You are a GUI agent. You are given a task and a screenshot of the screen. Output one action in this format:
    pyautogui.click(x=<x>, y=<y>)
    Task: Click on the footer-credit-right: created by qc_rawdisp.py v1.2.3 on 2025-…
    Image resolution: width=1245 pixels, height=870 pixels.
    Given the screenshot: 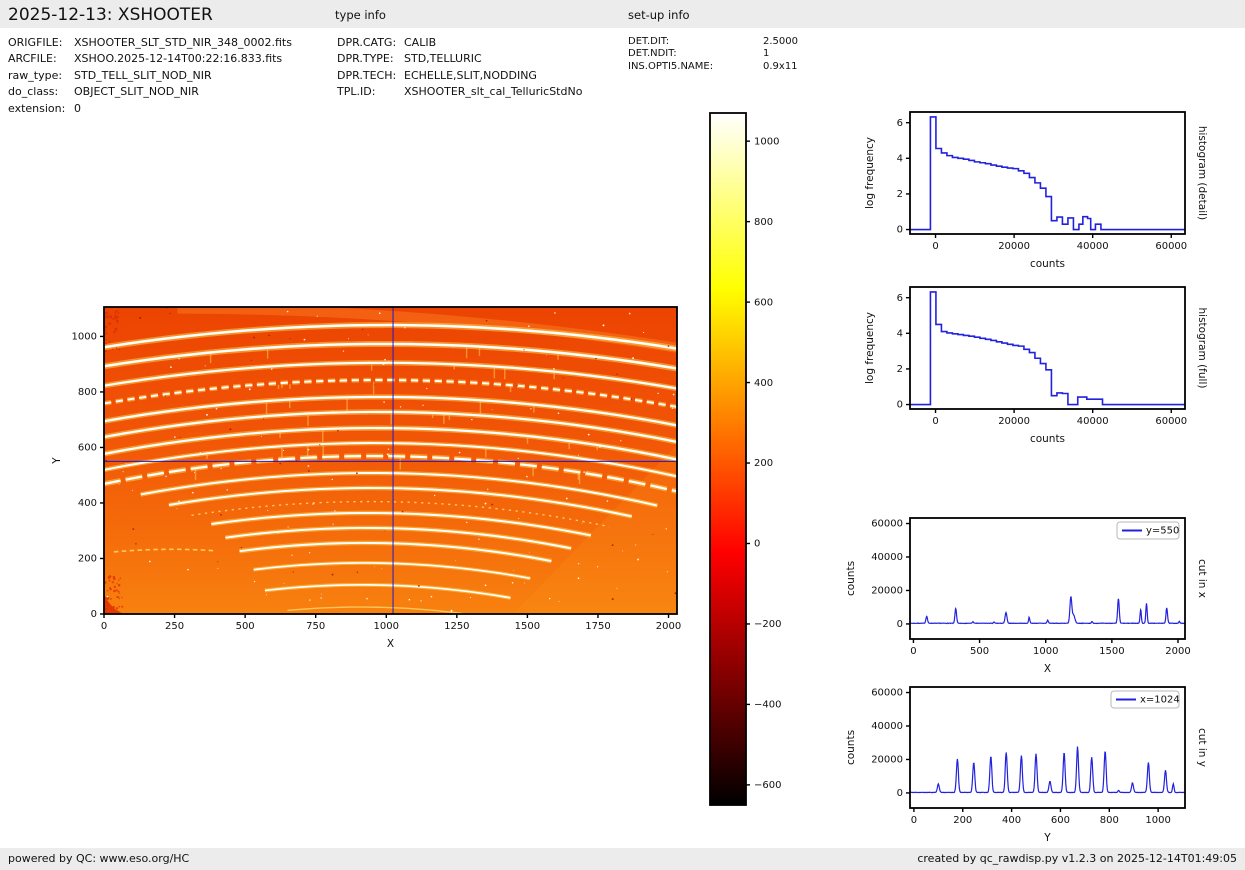 What is the action you would take?
    pyautogui.click(x=1077, y=858)
    